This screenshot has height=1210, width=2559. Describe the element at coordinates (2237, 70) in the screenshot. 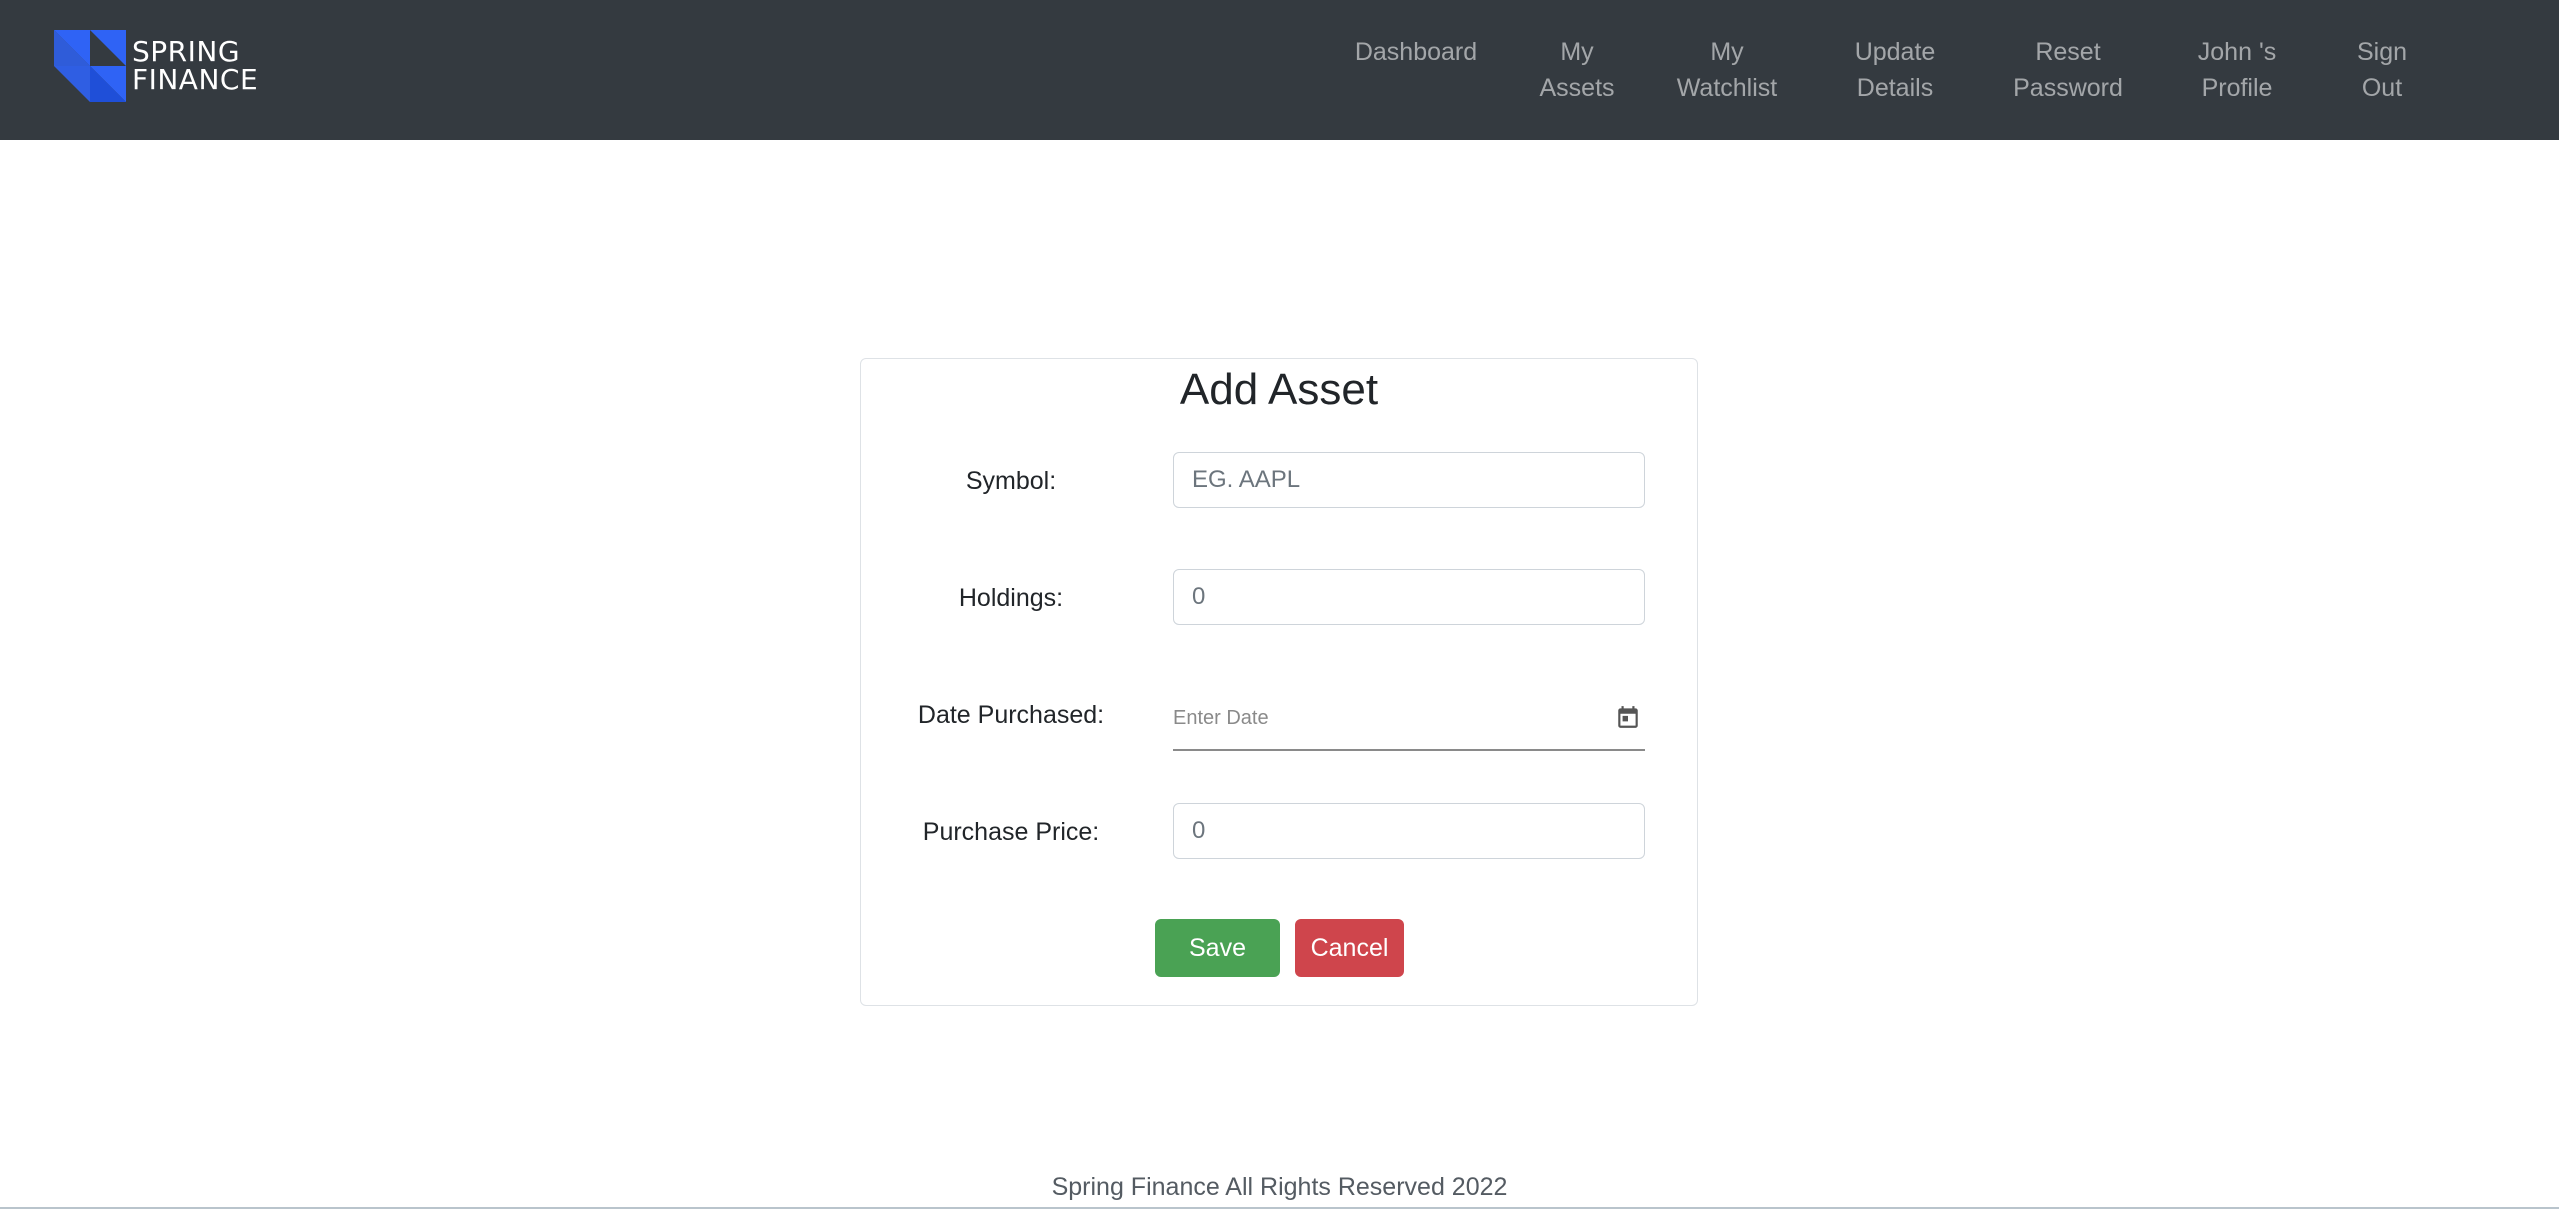

I see `nav-item-profile: John 's Profile` at that location.